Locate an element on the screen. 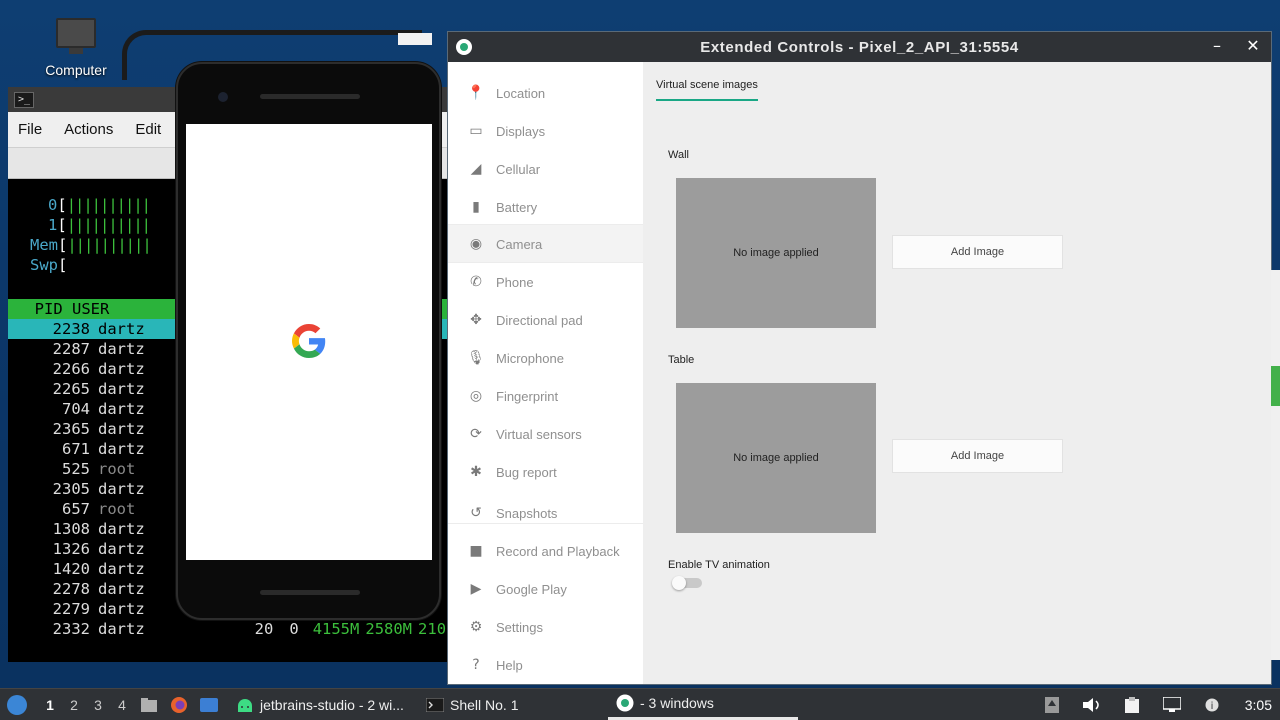 This screenshot has height=720, width=1280. sidebar-item-camera: ◉ Camera is located at coordinates (545, 244).